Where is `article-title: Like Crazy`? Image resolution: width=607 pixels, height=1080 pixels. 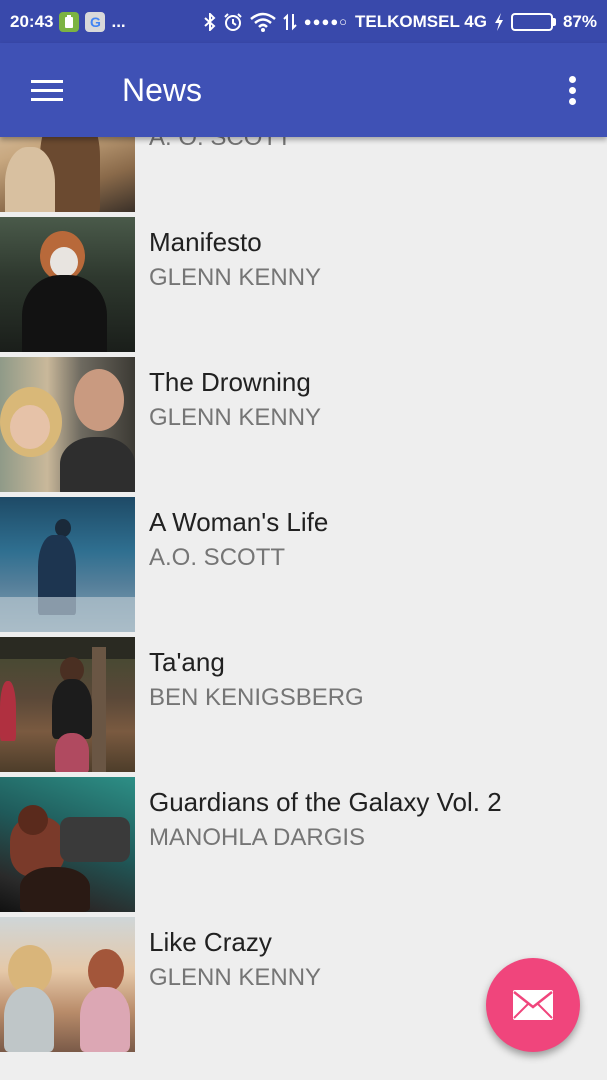
article-title: Like Crazy is located at coordinates (210, 942).